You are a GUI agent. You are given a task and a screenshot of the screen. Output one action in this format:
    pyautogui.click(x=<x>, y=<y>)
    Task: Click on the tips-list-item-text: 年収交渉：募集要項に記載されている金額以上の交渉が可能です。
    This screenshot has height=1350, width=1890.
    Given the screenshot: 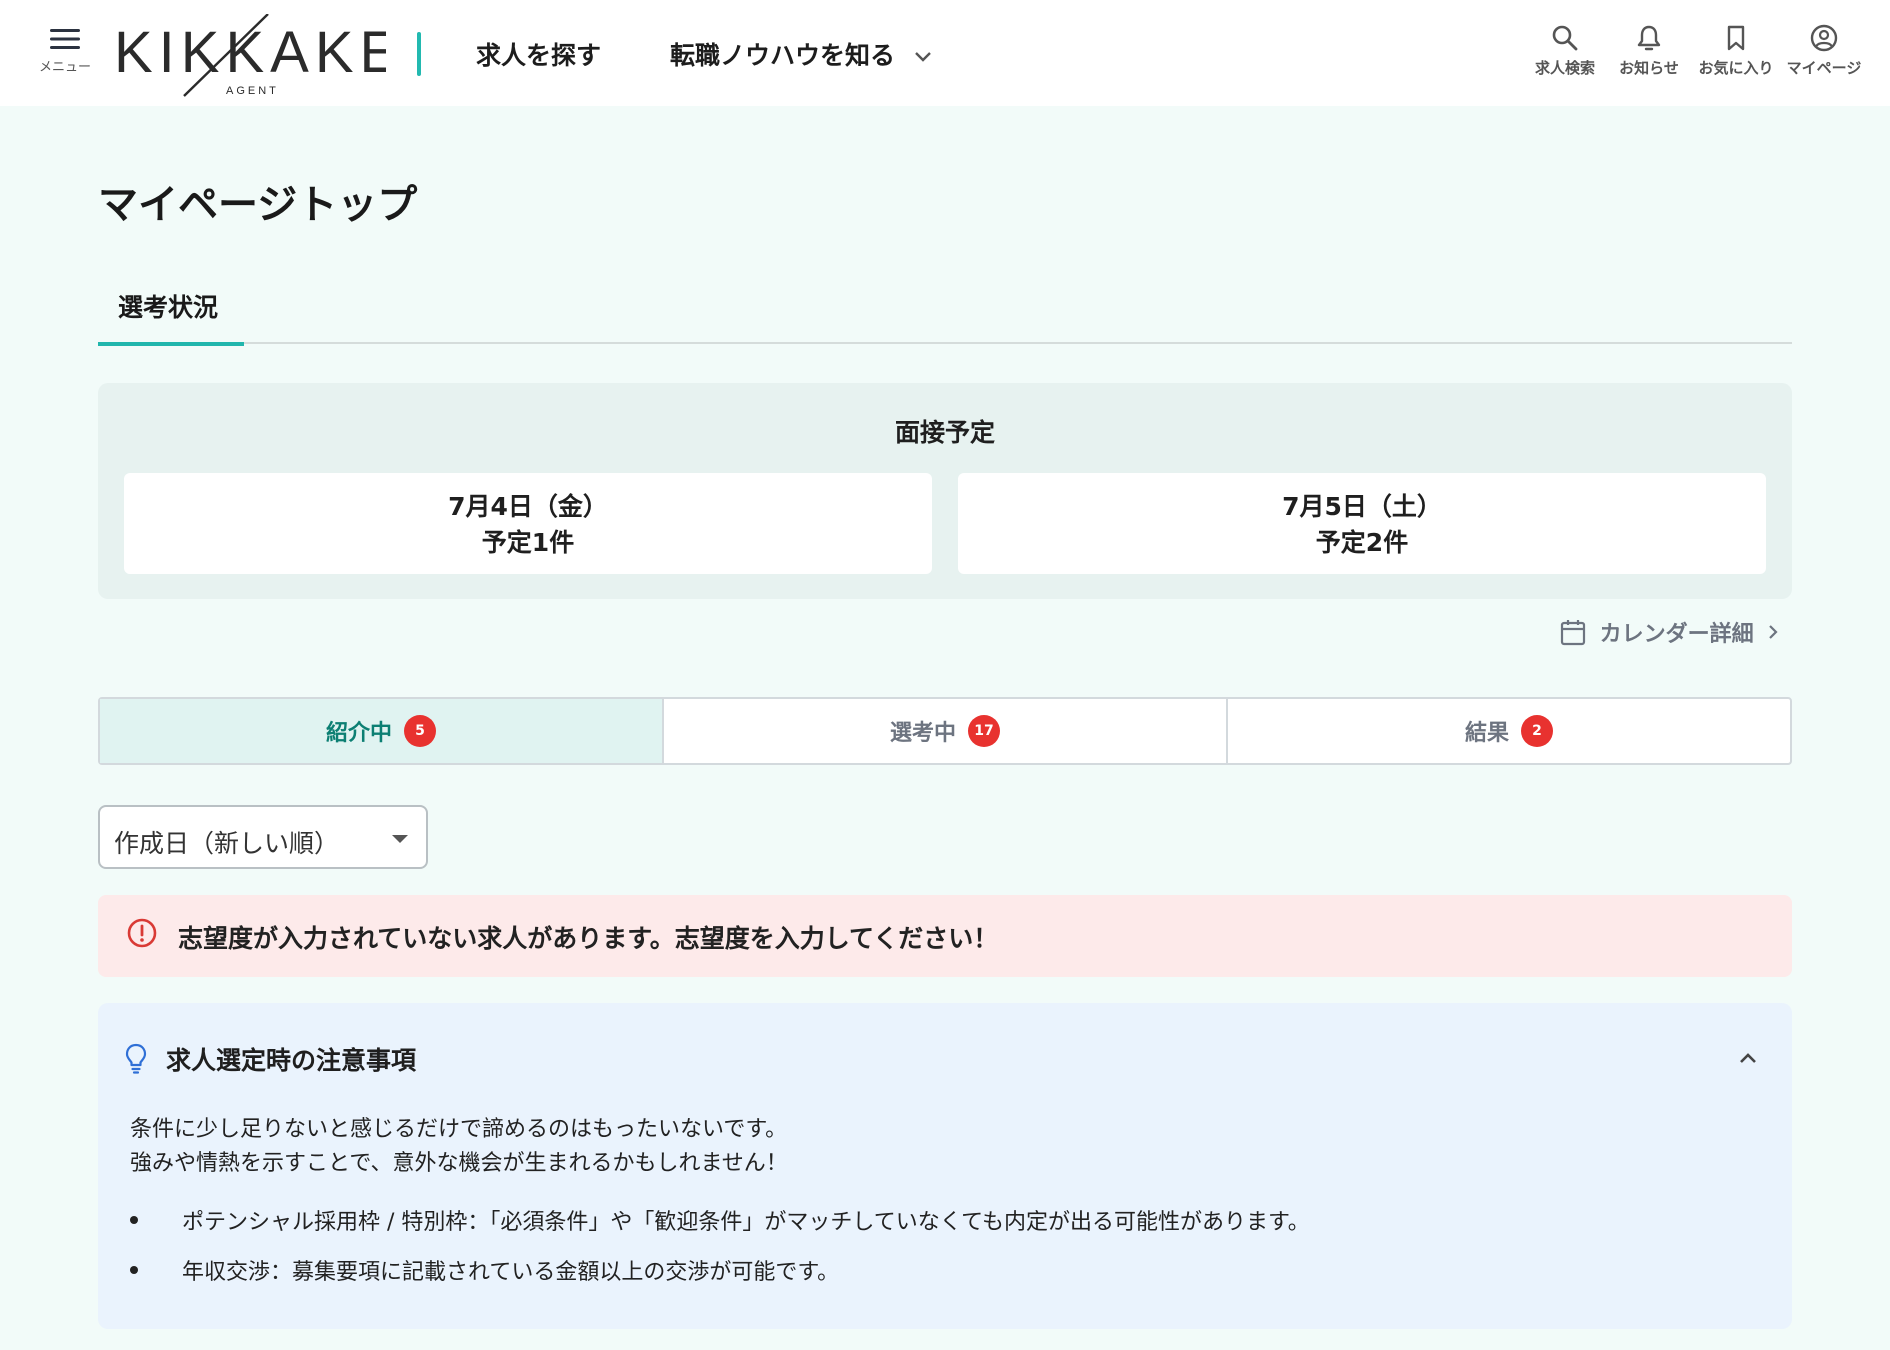 What is the action you would take?
    pyautogui.click(x=511, y=1272)
    